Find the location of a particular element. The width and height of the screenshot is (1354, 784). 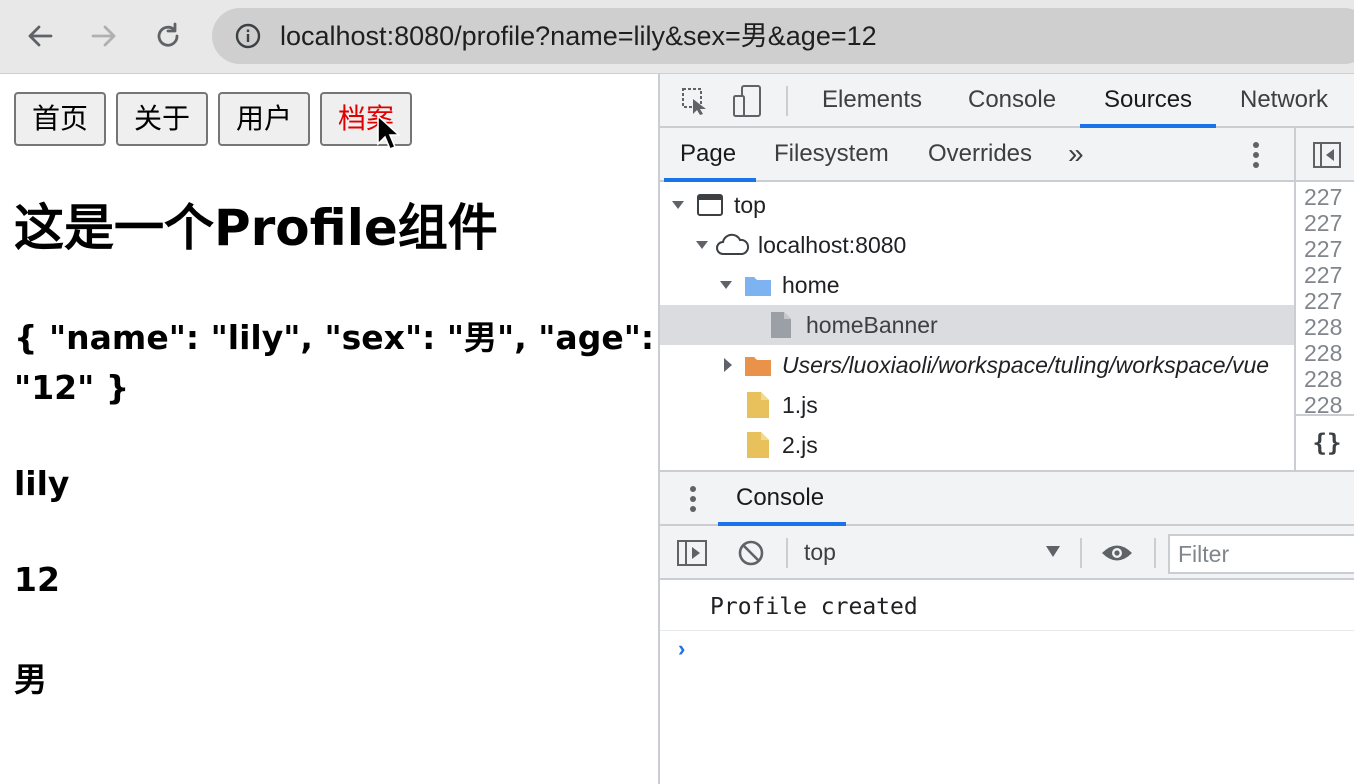

link-about-button: 关于 is located at coordinates (162, 119).